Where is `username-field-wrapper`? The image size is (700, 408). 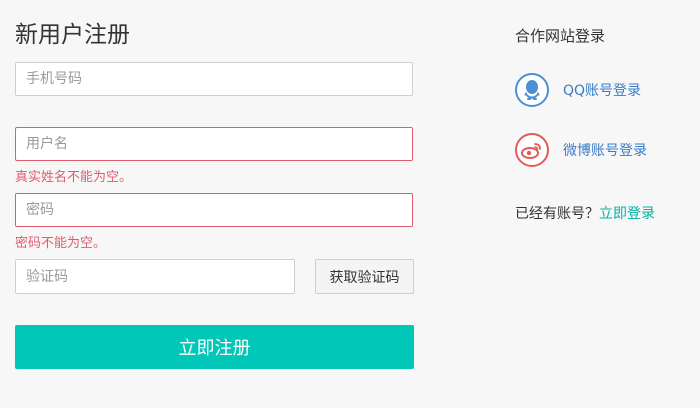 username-field-wrapper is located at coordinates (214, 144).